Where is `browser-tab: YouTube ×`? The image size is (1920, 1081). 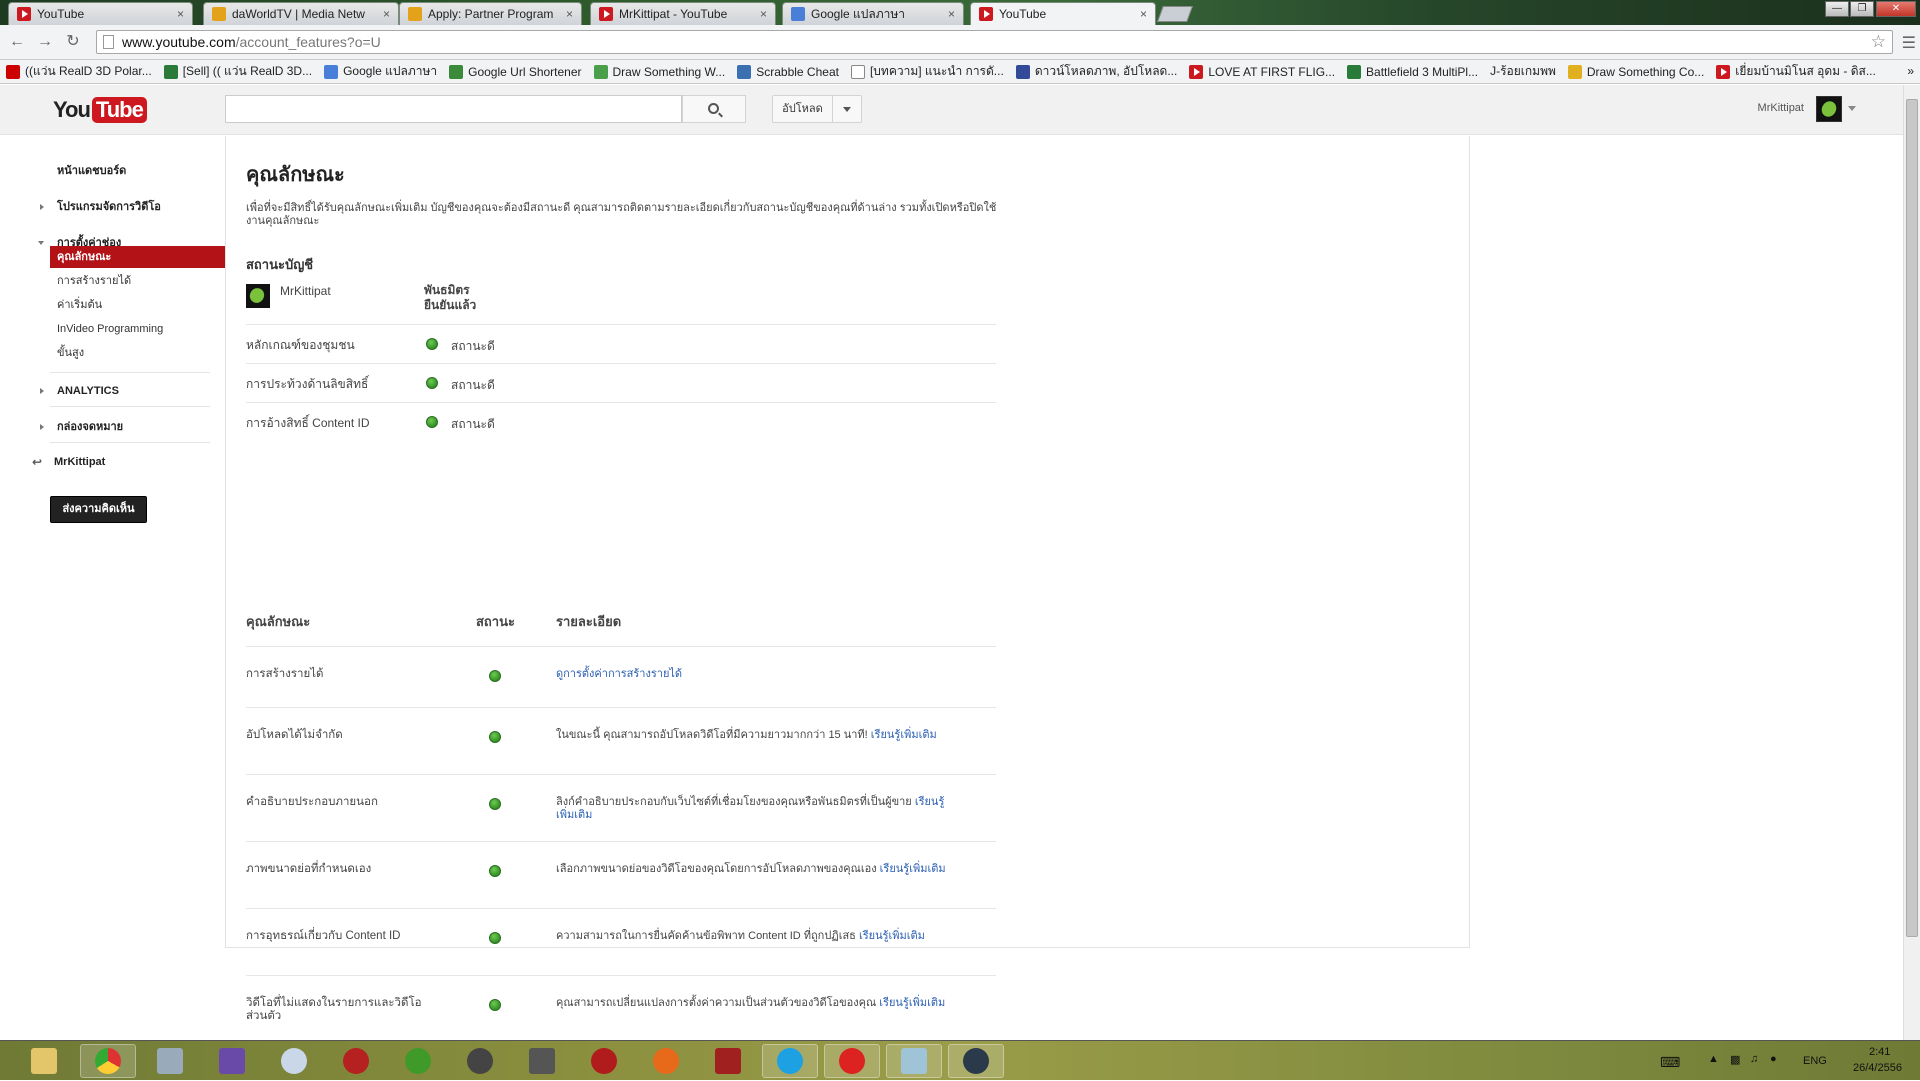
browser-tab: YouTube × is located at coordinates (100, 13).